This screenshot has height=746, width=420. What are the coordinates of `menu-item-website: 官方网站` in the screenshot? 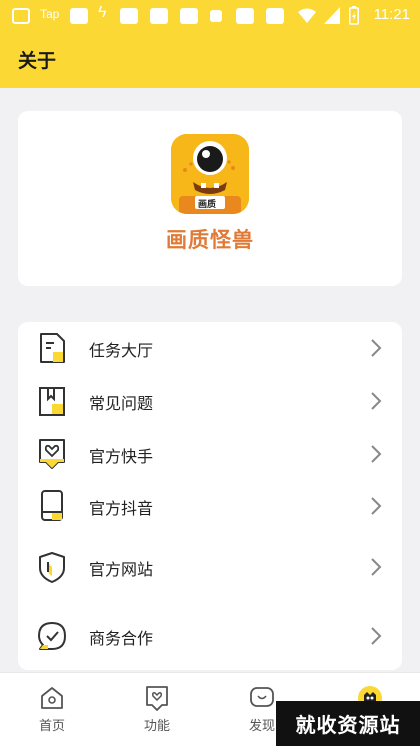 It's located at (210, 567).